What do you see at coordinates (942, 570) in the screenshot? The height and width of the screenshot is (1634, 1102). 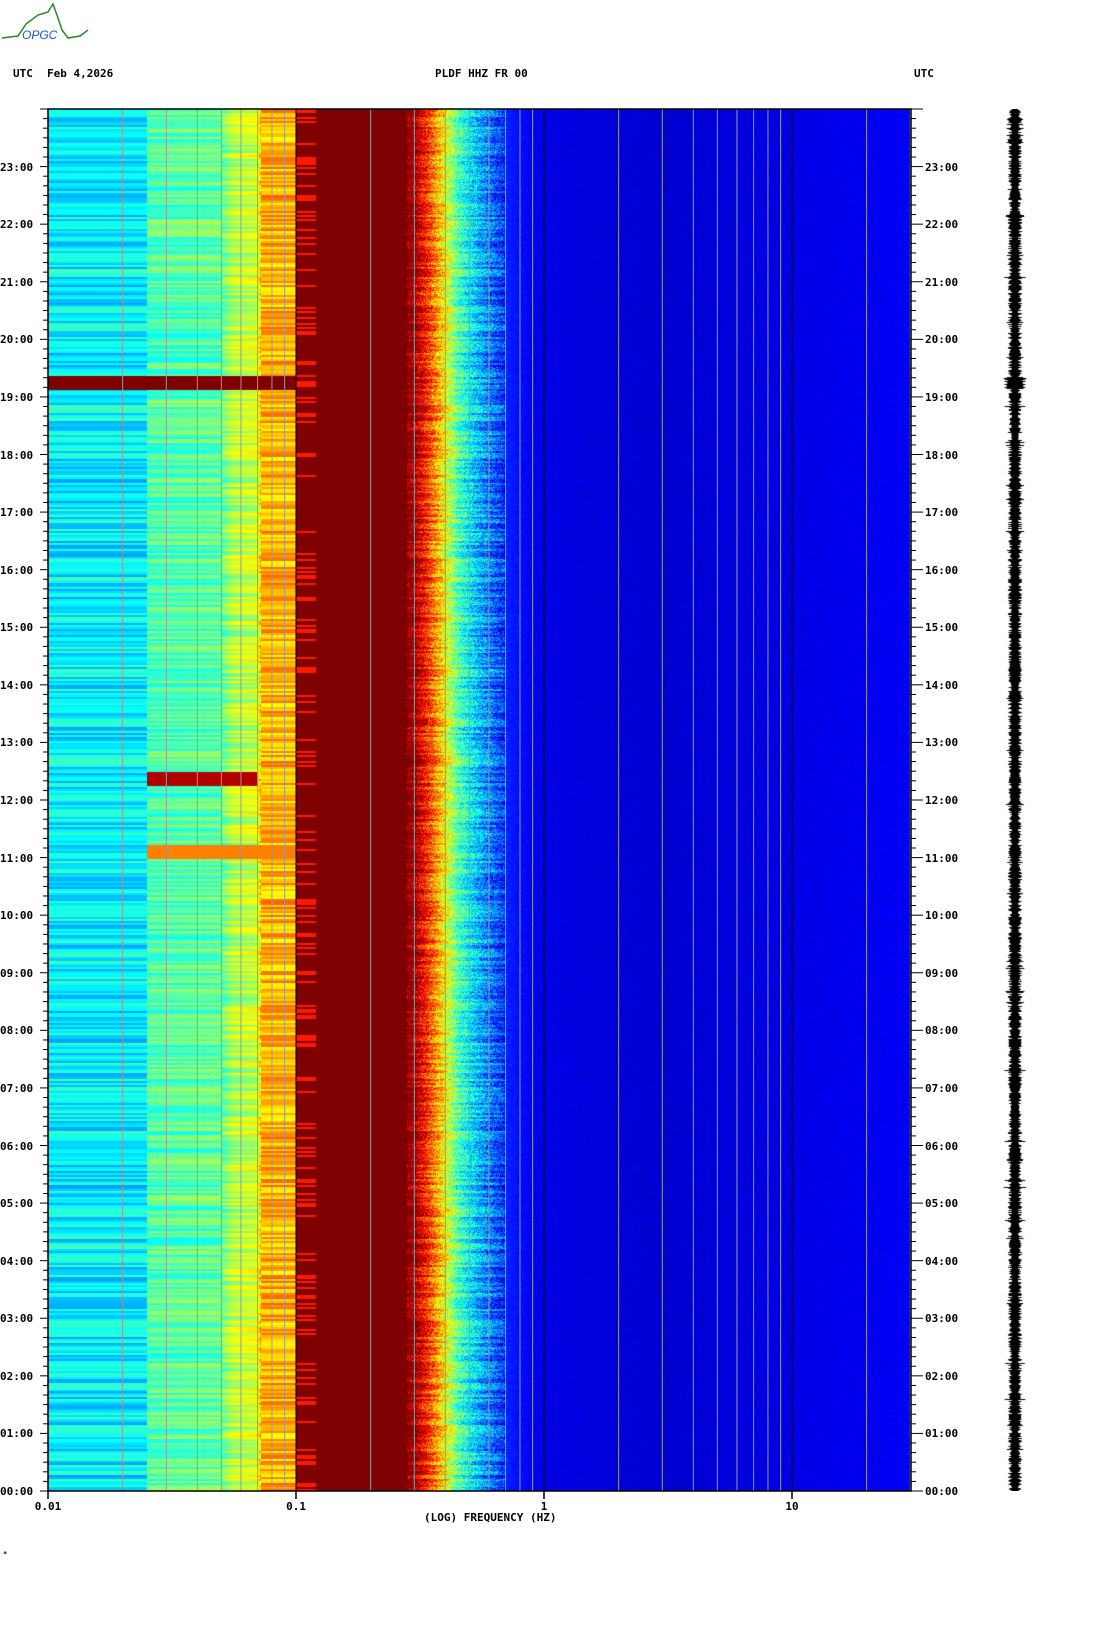 I see `y-tick-label-right: 16:00` at bounding box center [942, 570].